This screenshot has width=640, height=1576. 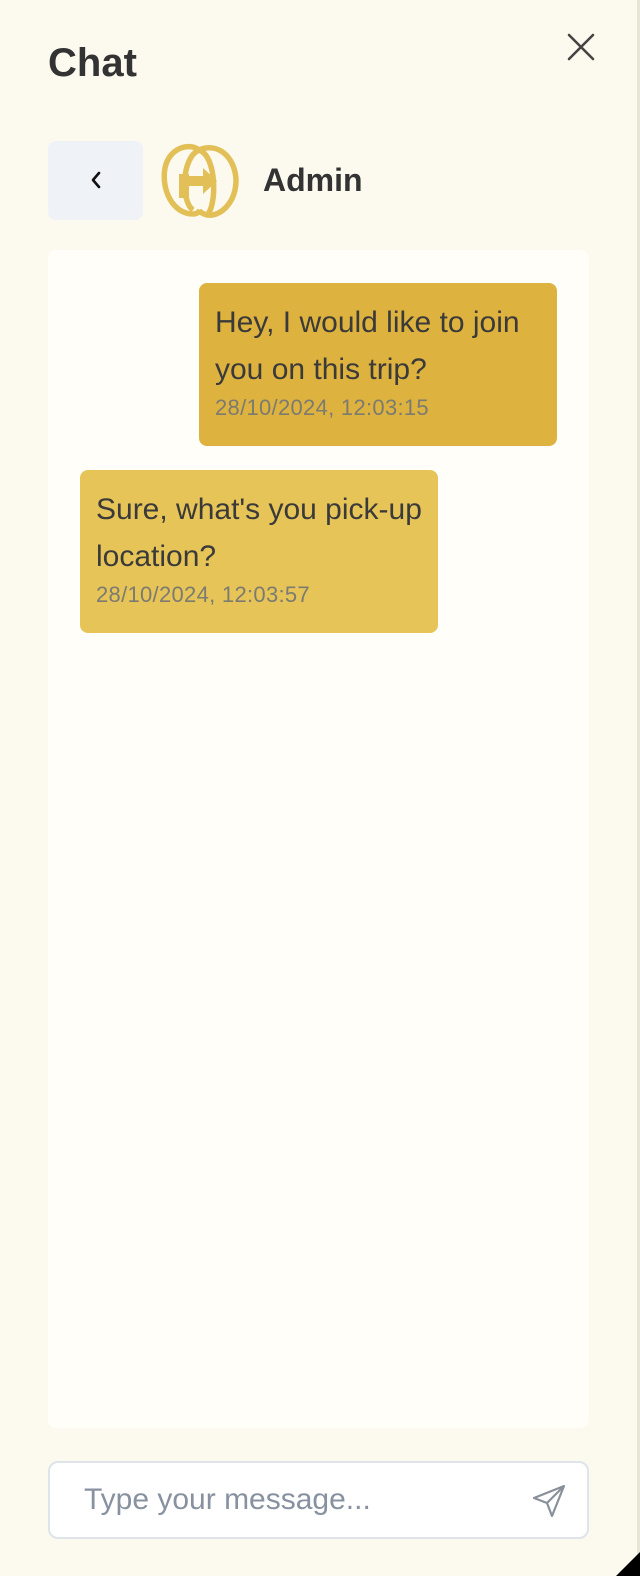 I want to click on page-title: Chat, so click(x=92, y=63).